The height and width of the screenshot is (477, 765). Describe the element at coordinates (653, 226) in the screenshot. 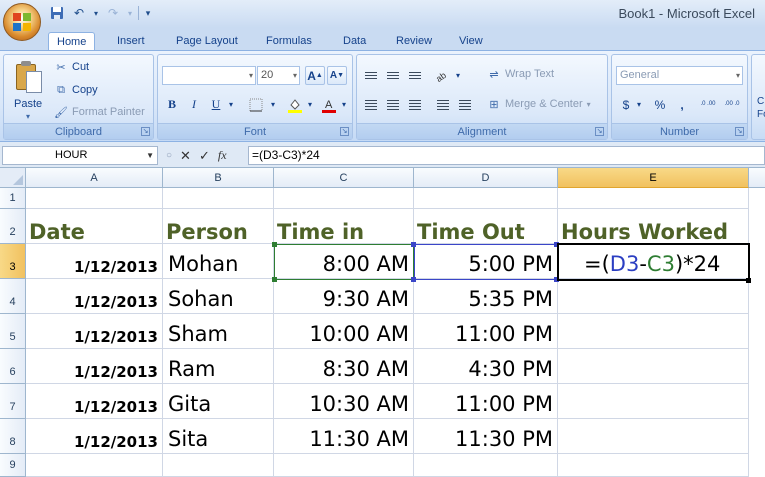

I see `header-hours-worked: Hours Worked` at that location.